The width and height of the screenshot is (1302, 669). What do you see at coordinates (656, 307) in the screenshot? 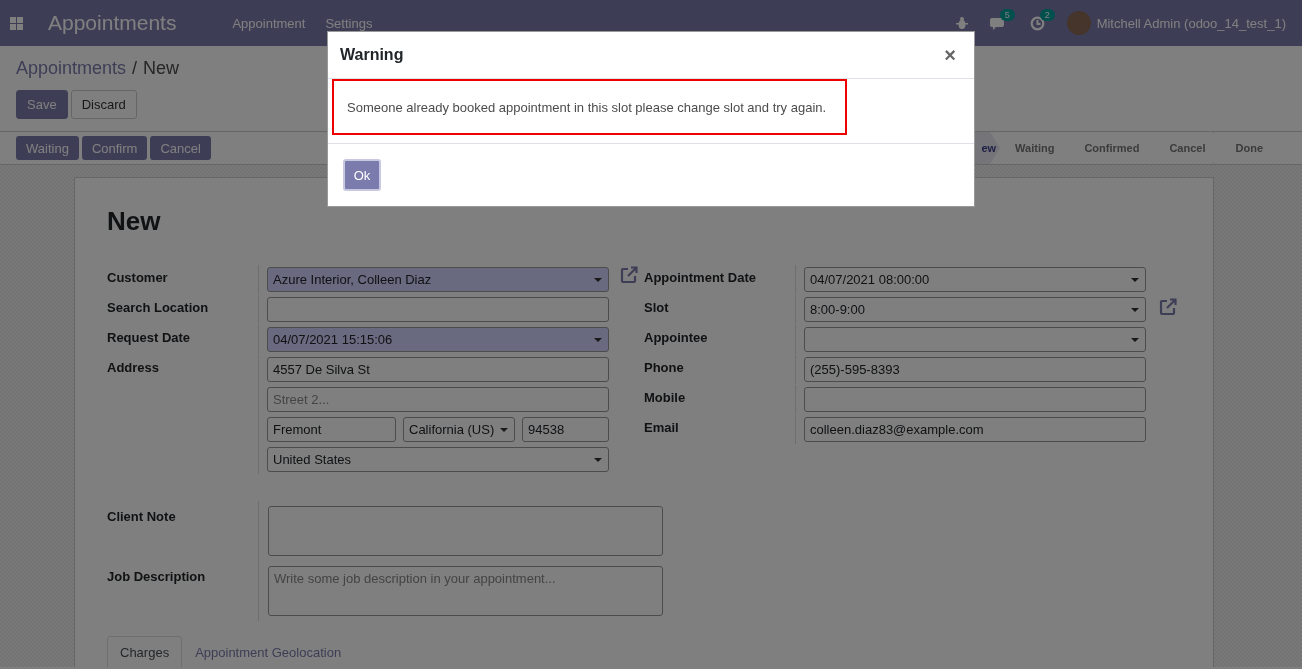
I see `field-label: Slot` at bounding box center [656, 307].